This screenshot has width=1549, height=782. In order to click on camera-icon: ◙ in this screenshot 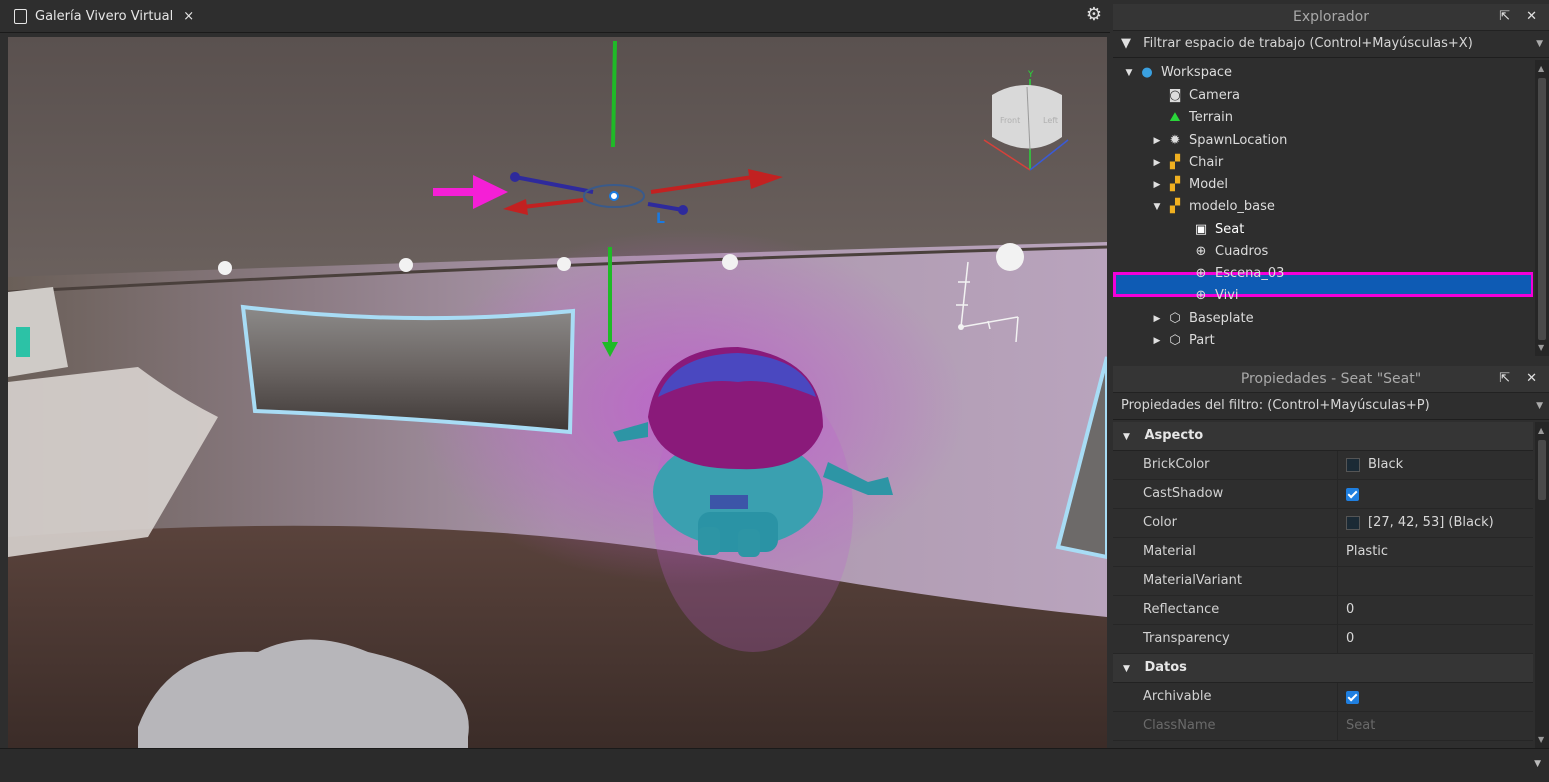, I will do `click(1175, 95)`.